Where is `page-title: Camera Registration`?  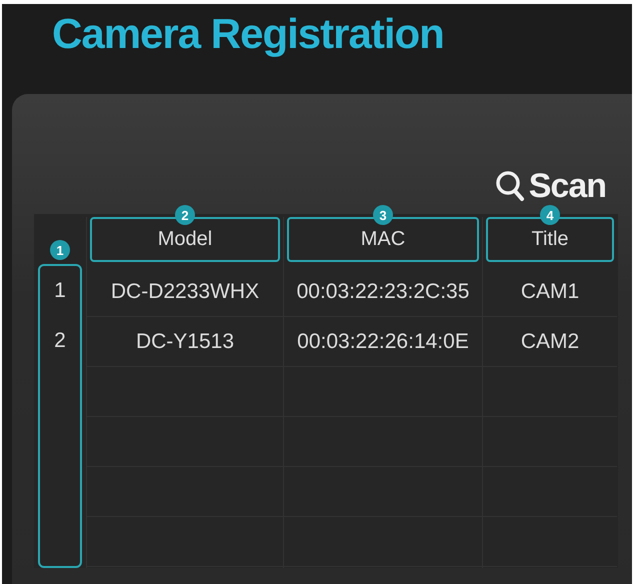 page-title: Camera Registration is located at coordinates (248, 34).